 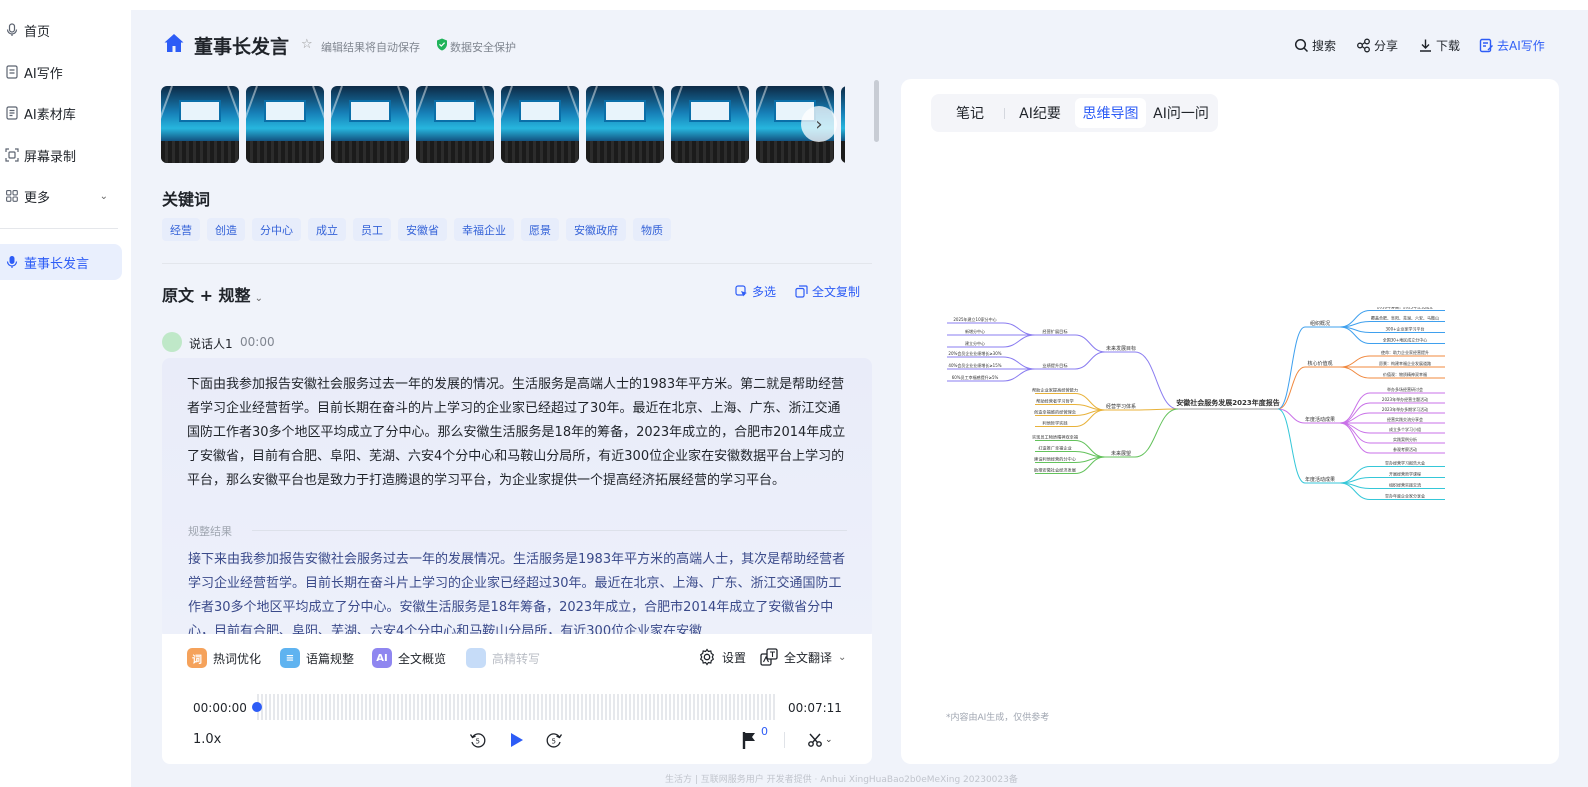 I want to click on share-button: 分享, so click(x=1377, y=45).